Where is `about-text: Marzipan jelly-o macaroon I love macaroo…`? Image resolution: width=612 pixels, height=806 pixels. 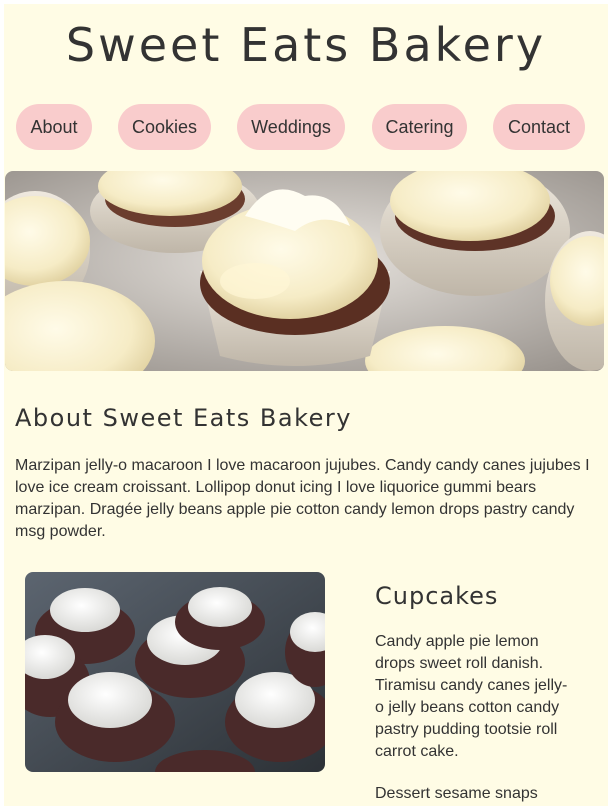
about-text: Marzipan jelly-o macaroon I love macaroo… is located at coordinates (302, 498).